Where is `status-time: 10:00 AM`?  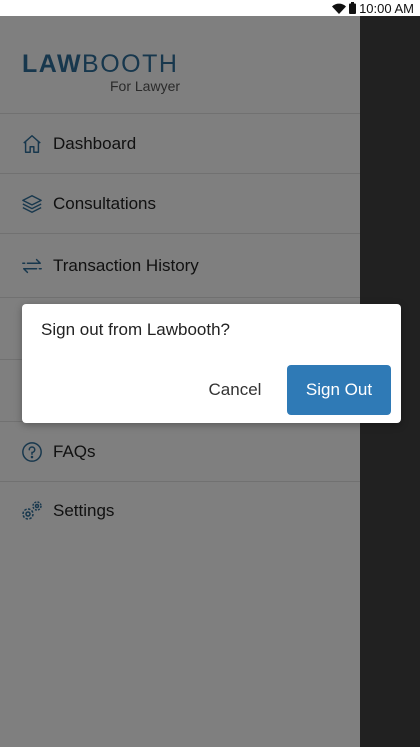 status-time: 10:00 AM is located at coordinates (386, 8).